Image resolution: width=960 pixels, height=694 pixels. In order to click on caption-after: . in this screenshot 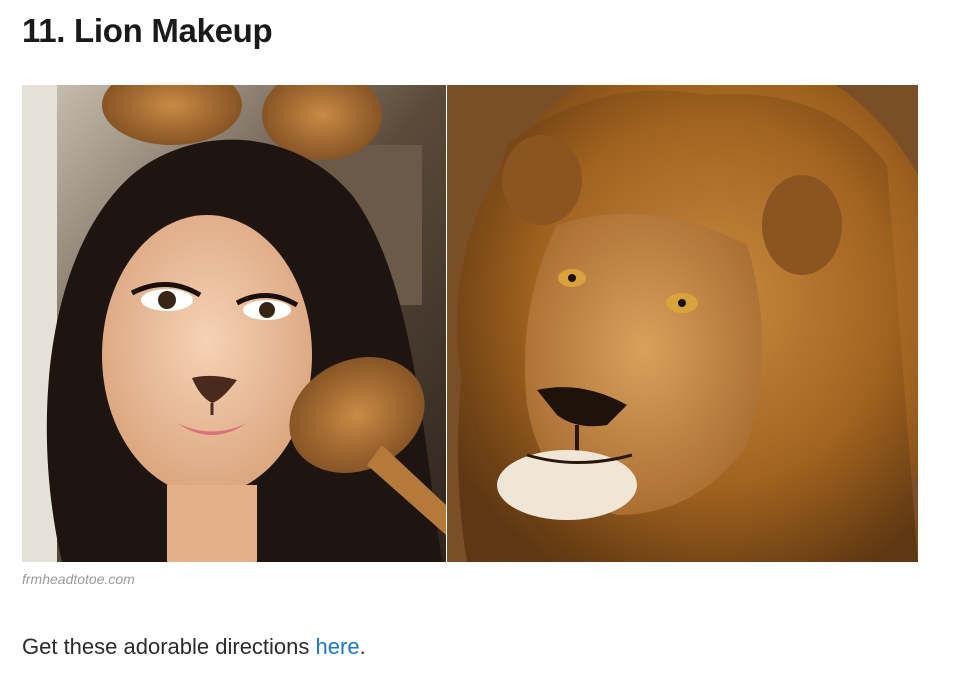, I will do `click(362, 646)`.